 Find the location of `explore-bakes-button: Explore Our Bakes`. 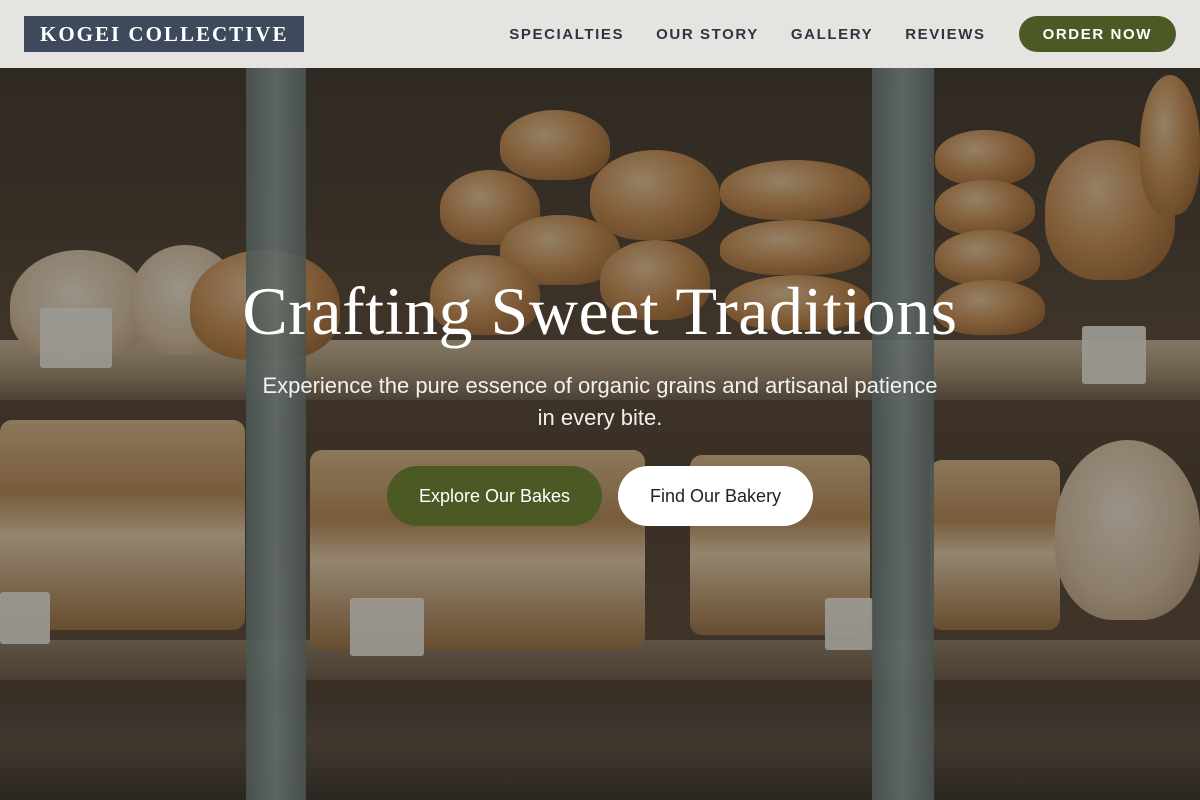

explore-bakes-button: Explore Our Bakes is located at coordinates (494, 496).